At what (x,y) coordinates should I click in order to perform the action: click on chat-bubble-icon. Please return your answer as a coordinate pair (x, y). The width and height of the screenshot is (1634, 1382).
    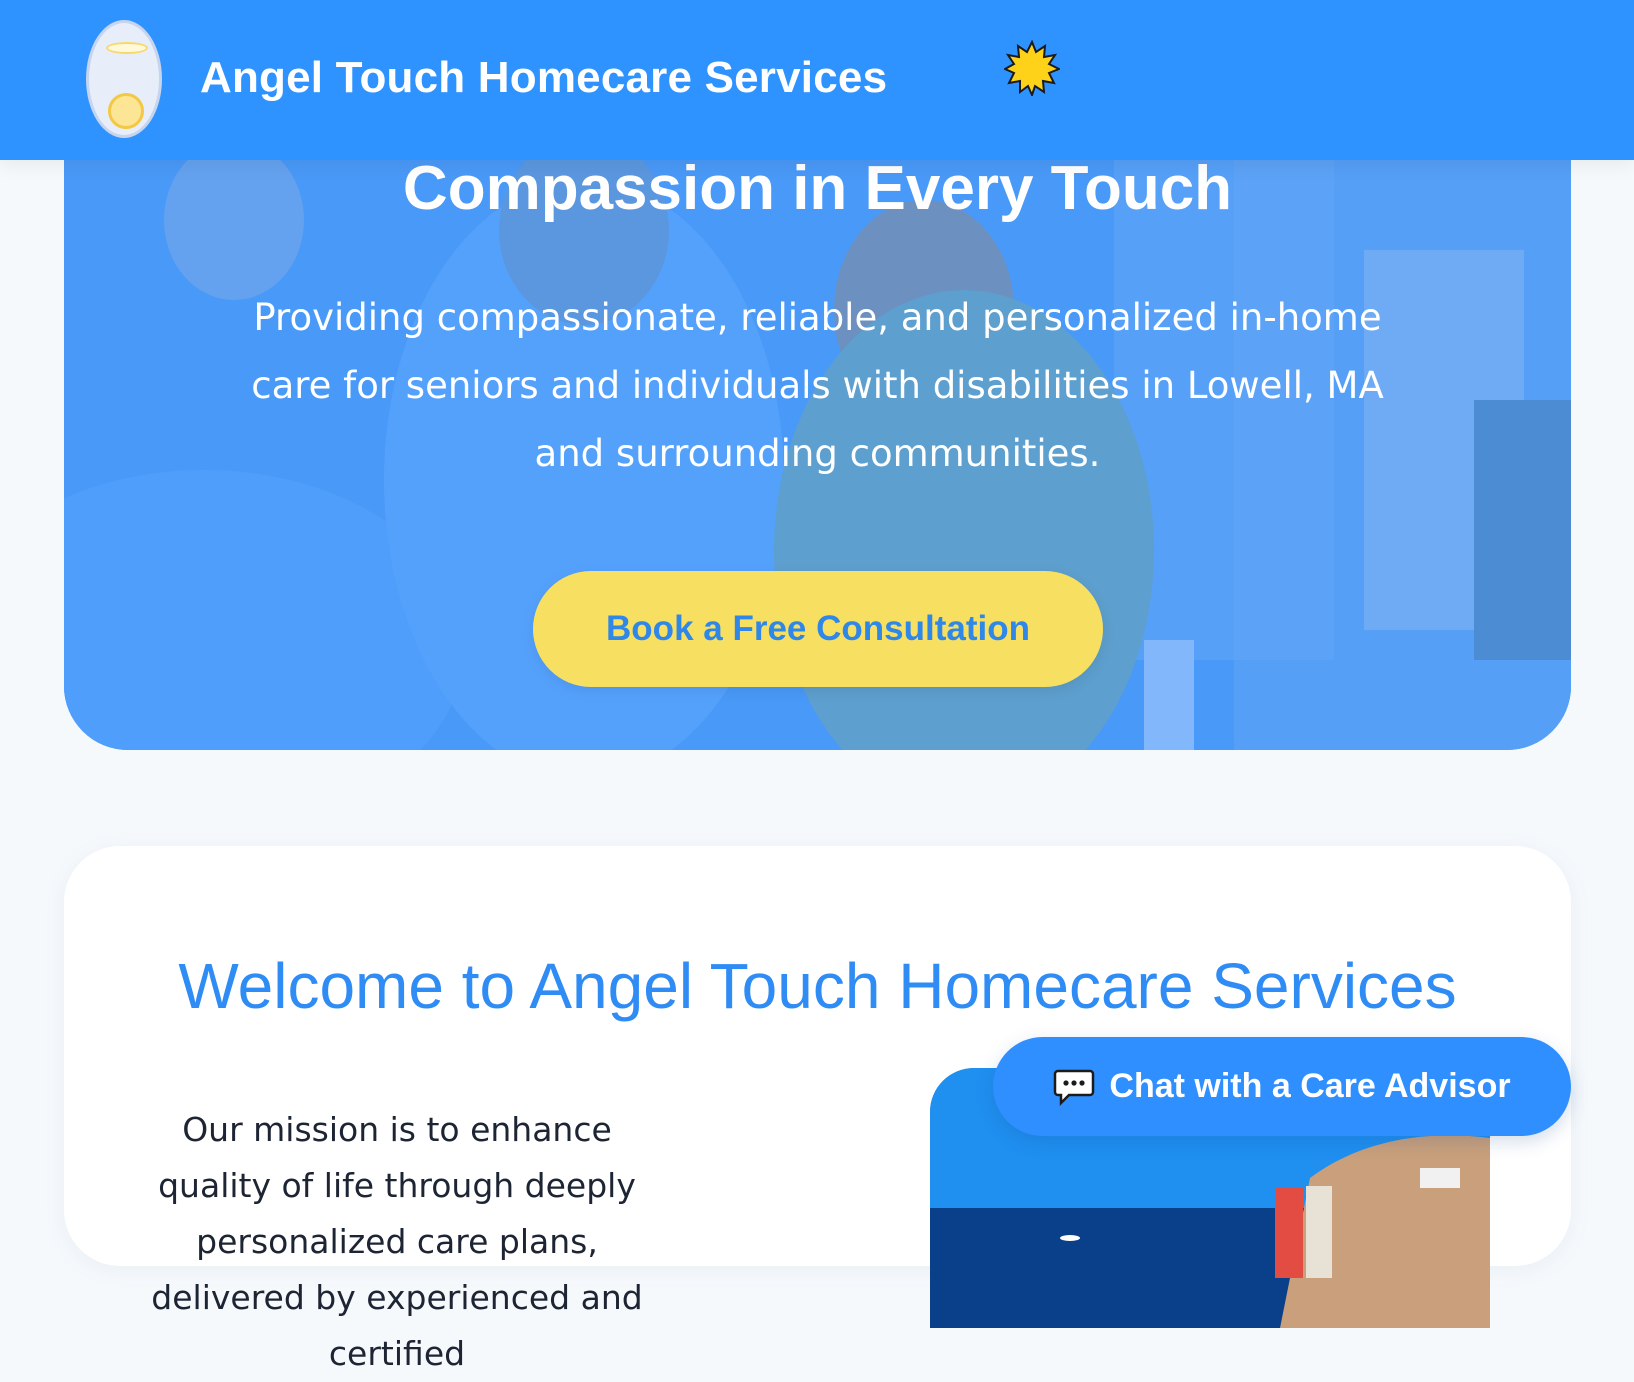
    Looking at the image, I should click on (1074, 1087).